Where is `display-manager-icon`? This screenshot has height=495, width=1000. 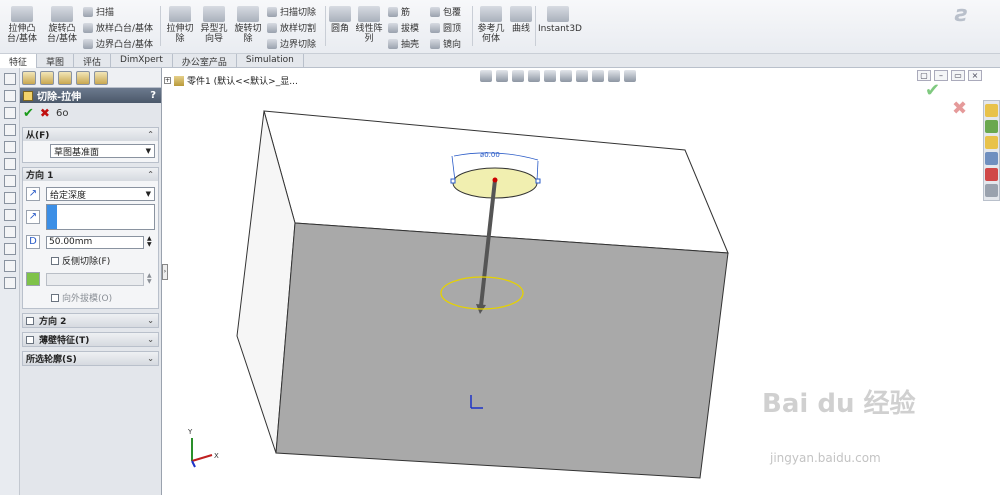 display-manager-icon is located at coordinates (101, 77).